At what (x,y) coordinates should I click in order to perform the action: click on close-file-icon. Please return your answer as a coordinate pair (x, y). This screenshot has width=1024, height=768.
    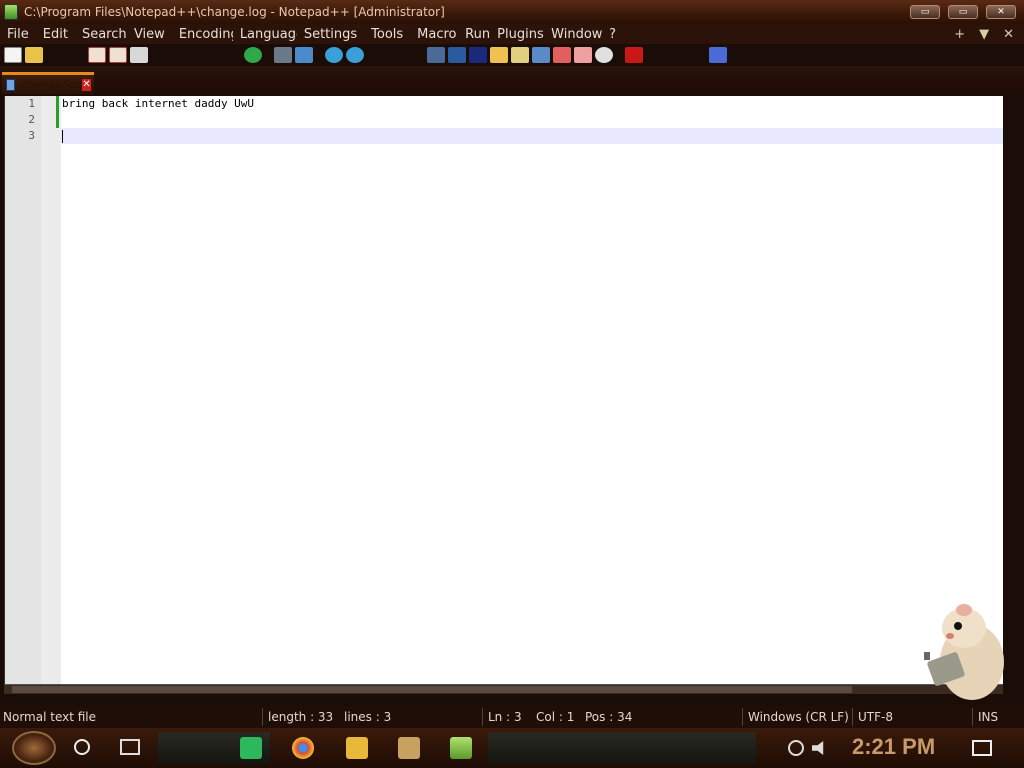
    Looking at the image, I should click on (97, 55).